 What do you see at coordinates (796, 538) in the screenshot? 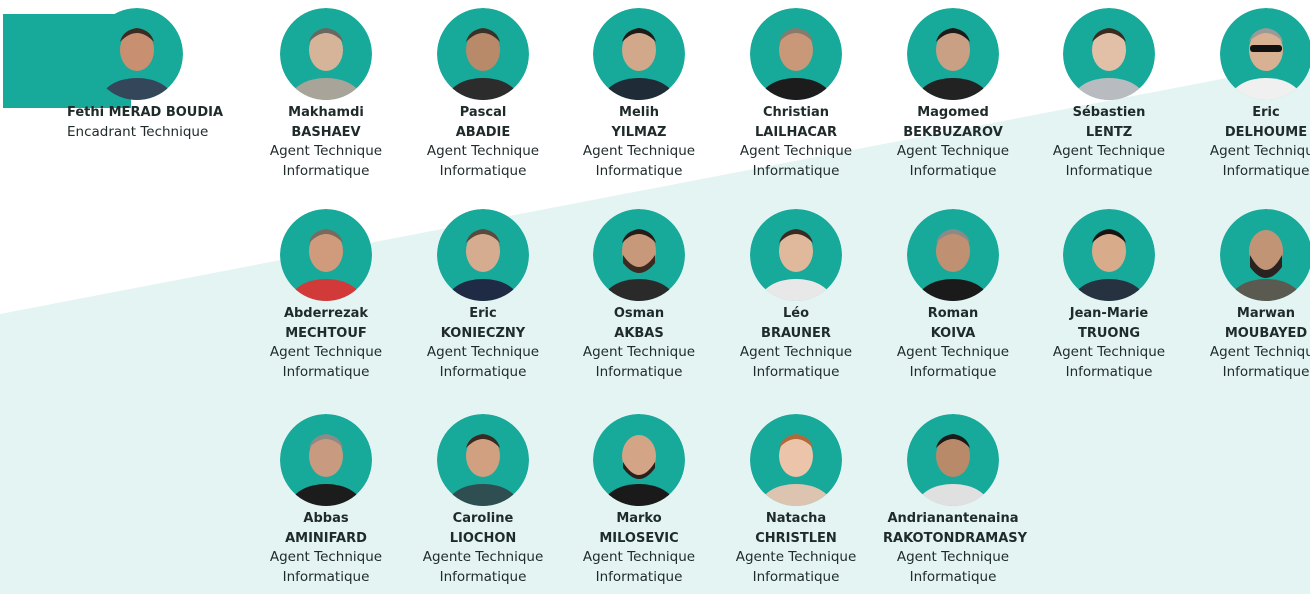
I see `member-last-name: CHRISTLEN` at bounding box center [796, 538].